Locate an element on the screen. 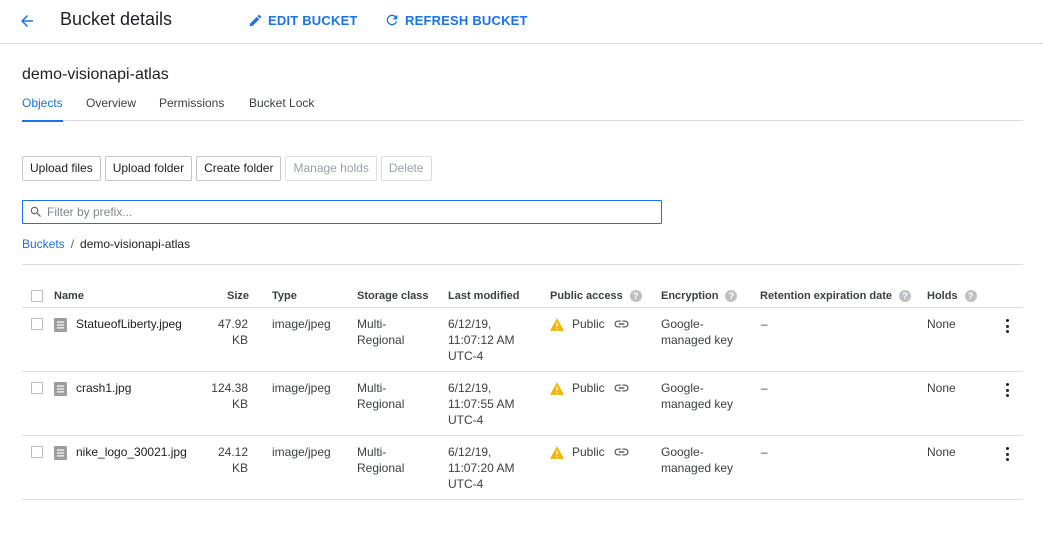 The image size is (1043, 533). manage-holds-button: Manage holds is located at coordinates (331, 168).